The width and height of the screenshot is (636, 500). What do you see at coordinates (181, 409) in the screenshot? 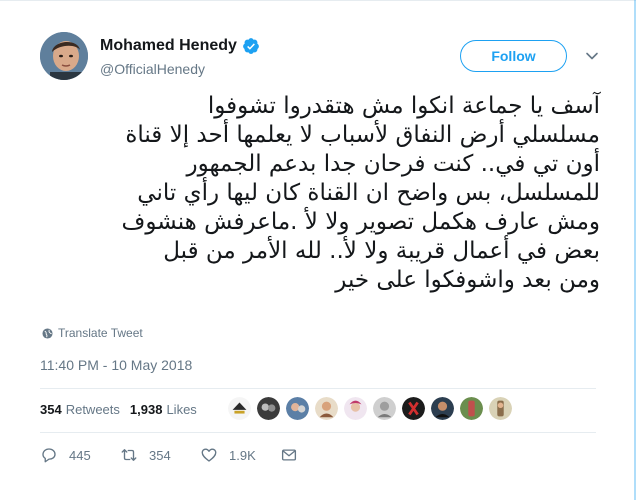
I see `likes-label: Likes` at bounding box center [181, 409].